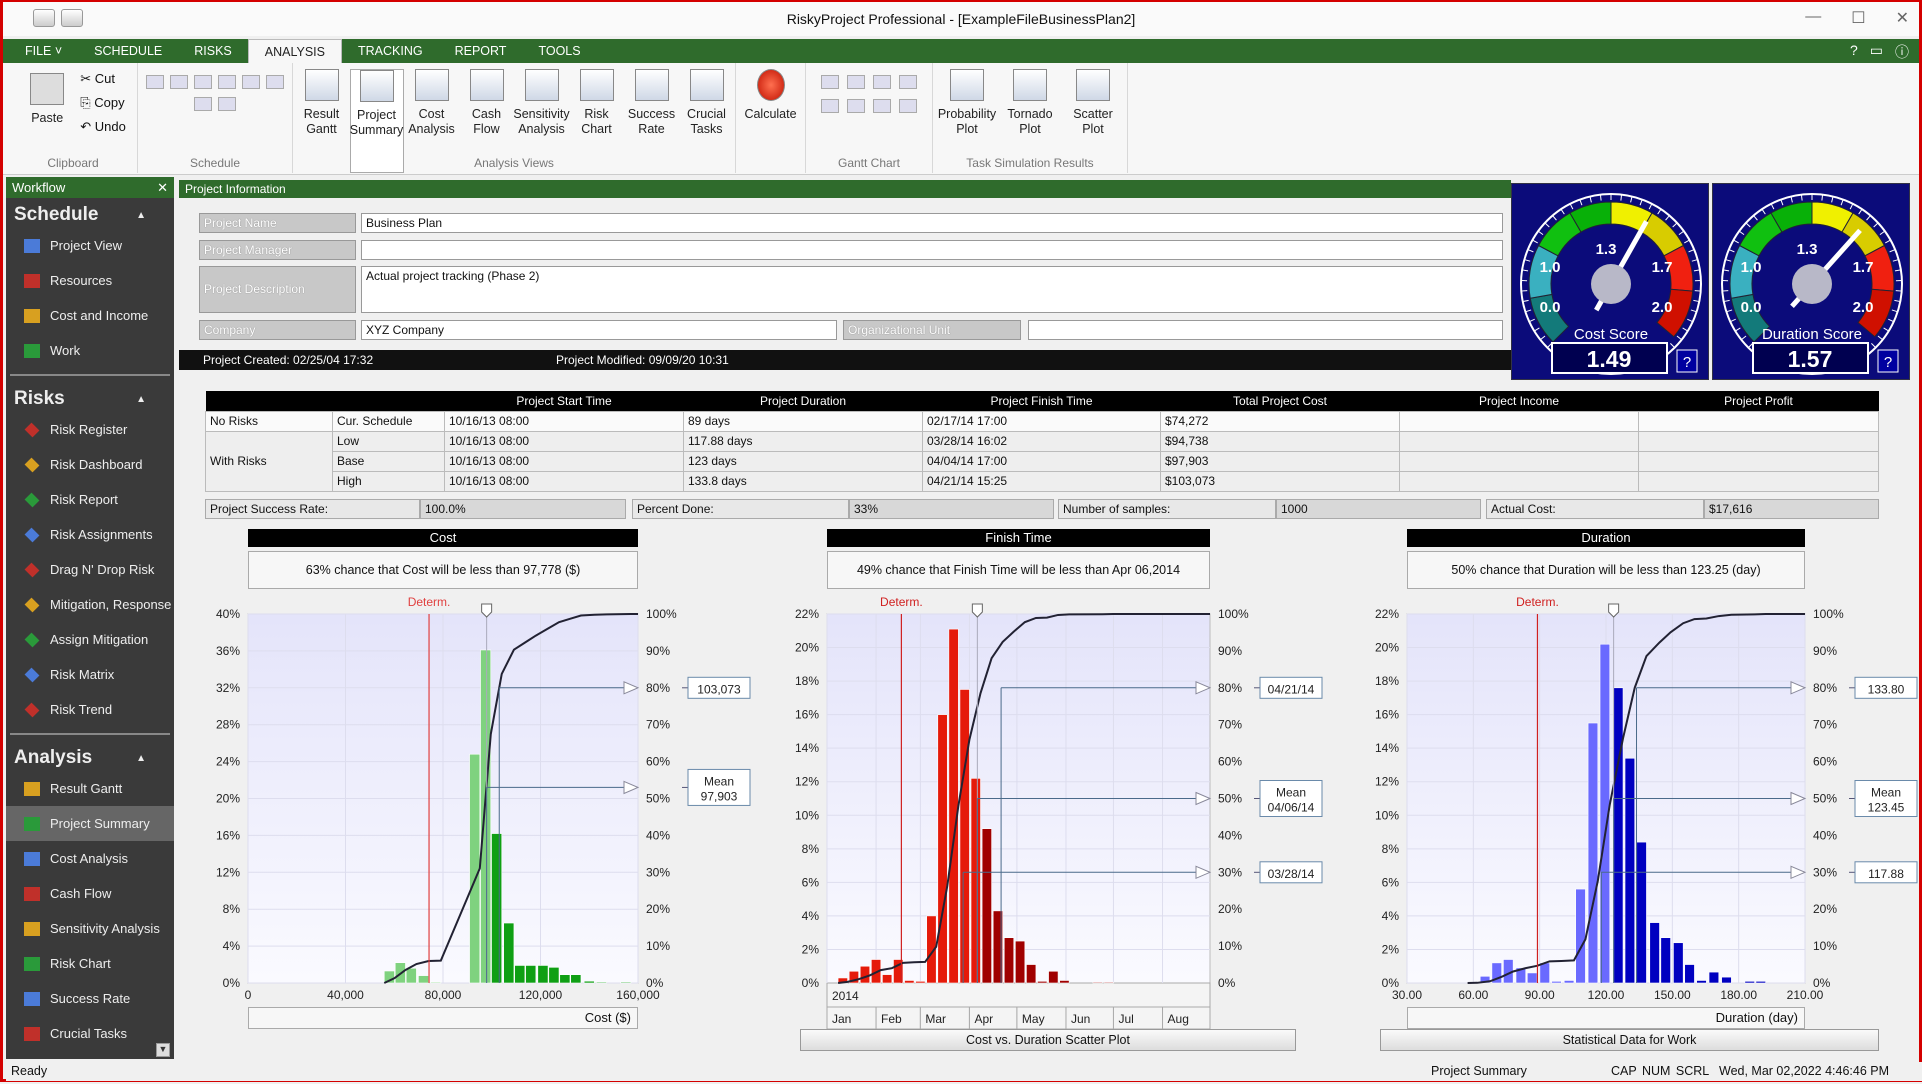  I want to click on cash-flow-icon, so click(487, 85).